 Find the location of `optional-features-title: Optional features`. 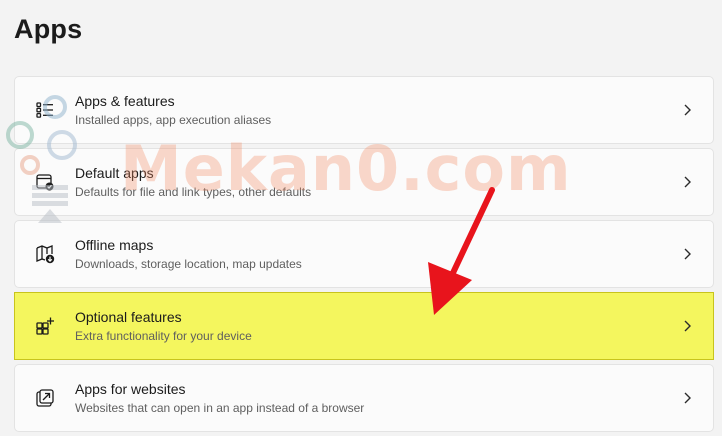

optional-features-title: Optional features is located at coordinates (128, 316).